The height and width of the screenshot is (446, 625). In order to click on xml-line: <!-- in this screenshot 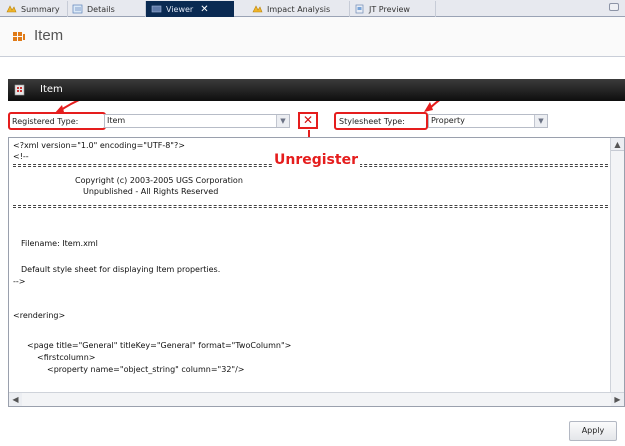, I will do `click(21, 156)`.